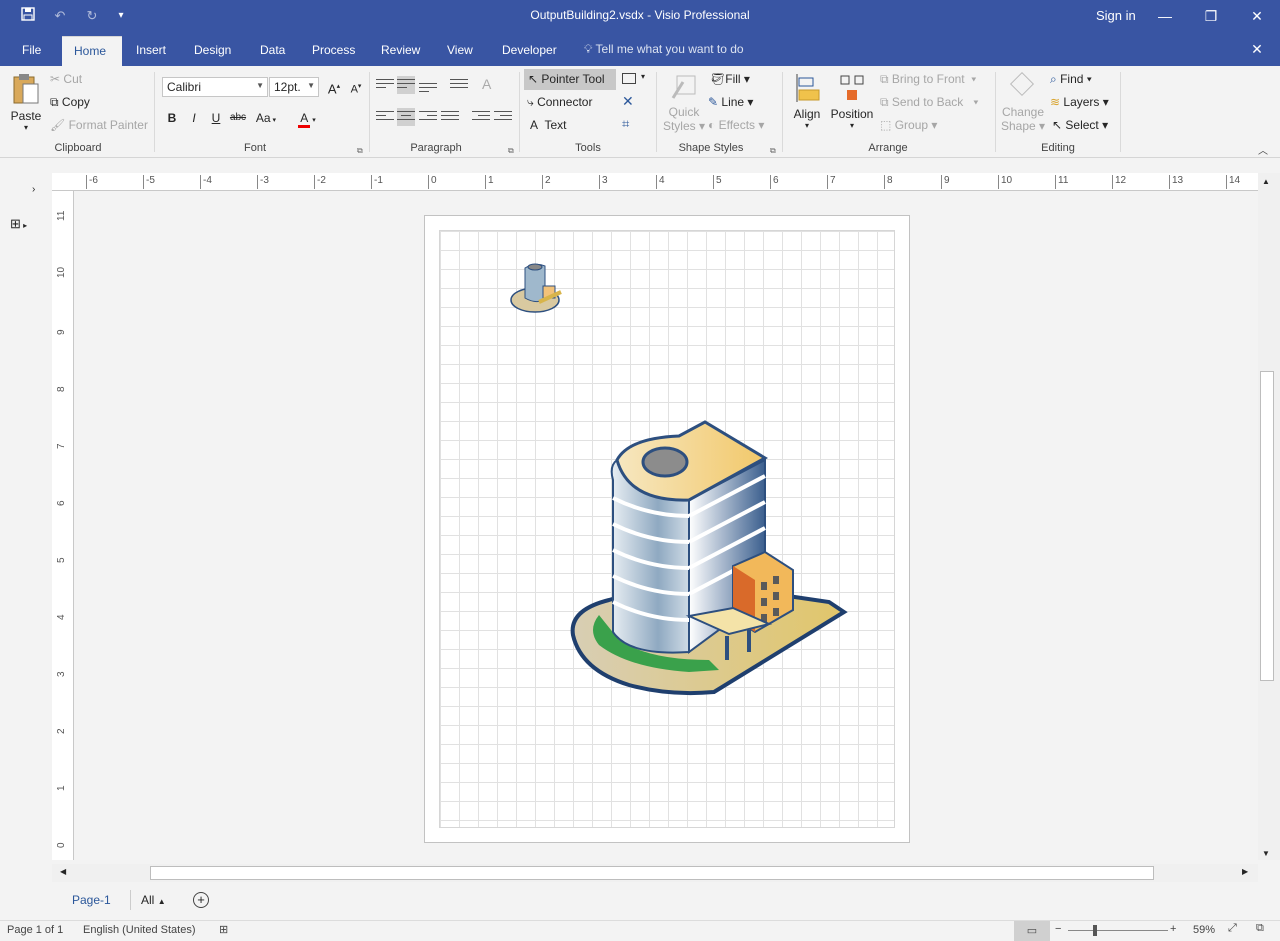 This screenshot has height=941, width=1280. What do you see at coordinates (35, 930) in the screenshot?
I see `page-count: Page 1 of 1` at bounding box center [35, 930].